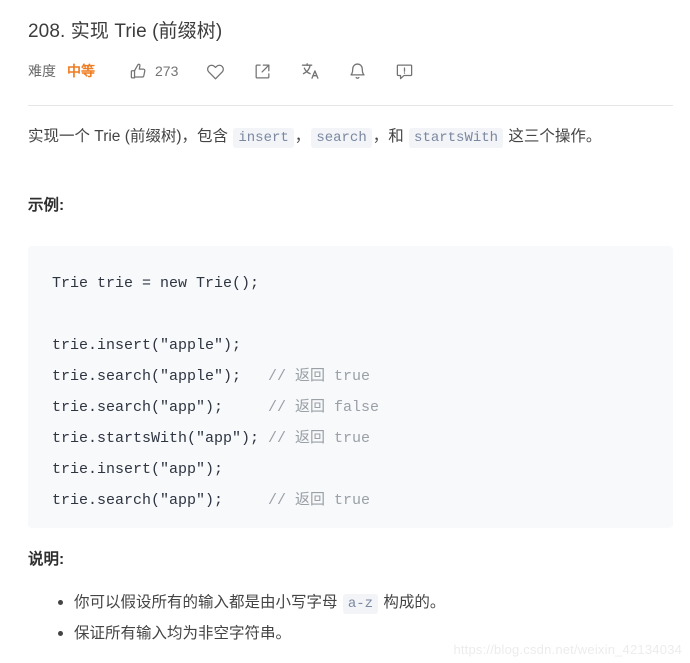  Describe the element at coordinates (156, 283) in the screenshot. I see `code-line-1: Trie trie = new Trie();` at that location.